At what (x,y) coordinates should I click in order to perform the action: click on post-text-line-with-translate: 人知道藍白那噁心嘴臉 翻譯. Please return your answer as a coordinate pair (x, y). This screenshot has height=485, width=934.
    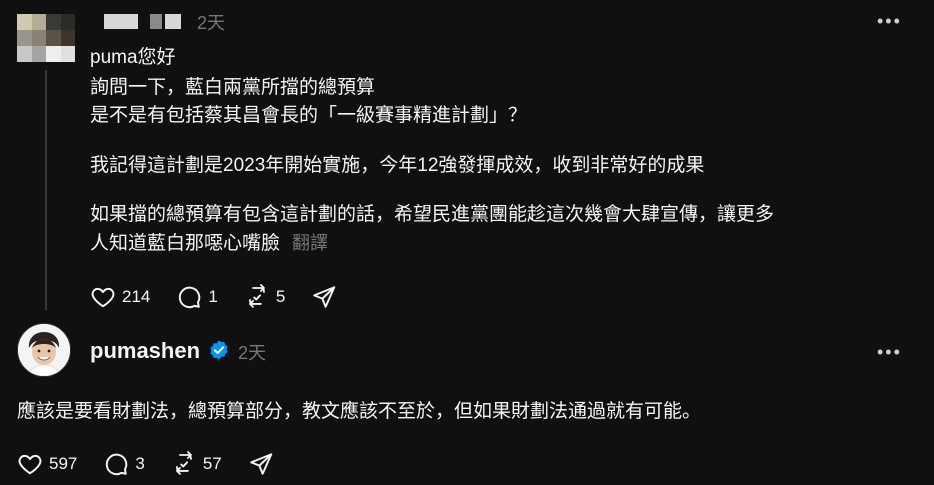
    Looking at the image, I should click on (209, 243).